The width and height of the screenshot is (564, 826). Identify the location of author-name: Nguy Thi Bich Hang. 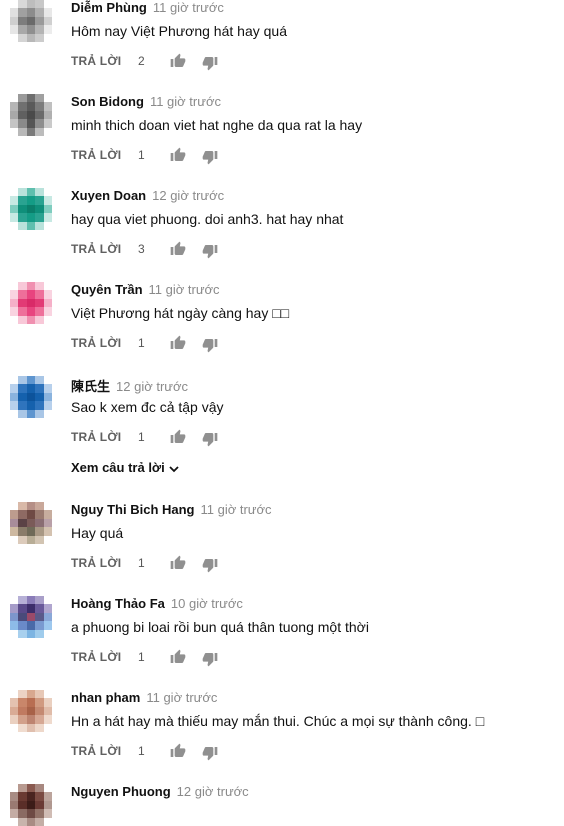
(133, 509).